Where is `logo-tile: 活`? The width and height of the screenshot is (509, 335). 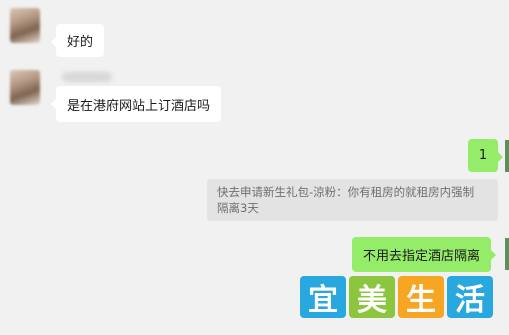
logo-tile: 活 is located at coordinates (470, 297).